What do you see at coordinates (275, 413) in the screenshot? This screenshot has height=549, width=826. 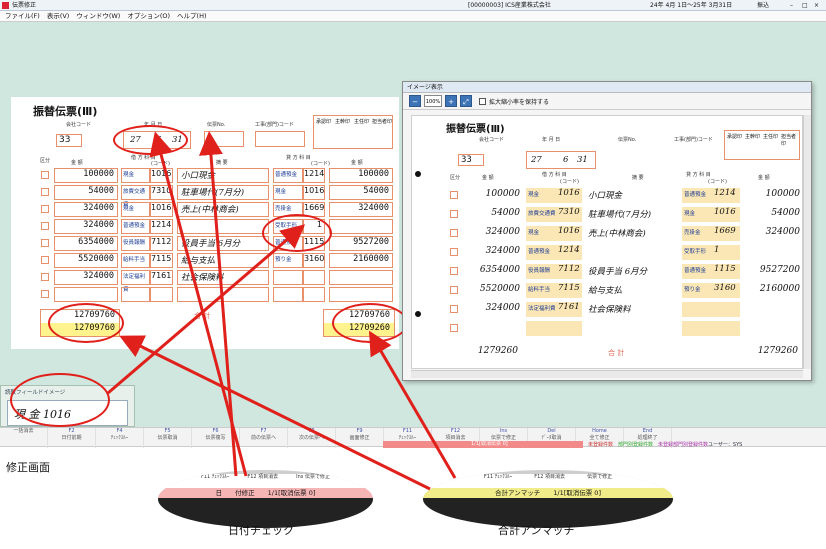 I see `arrow-total-left` at bounding box center [275, 413].